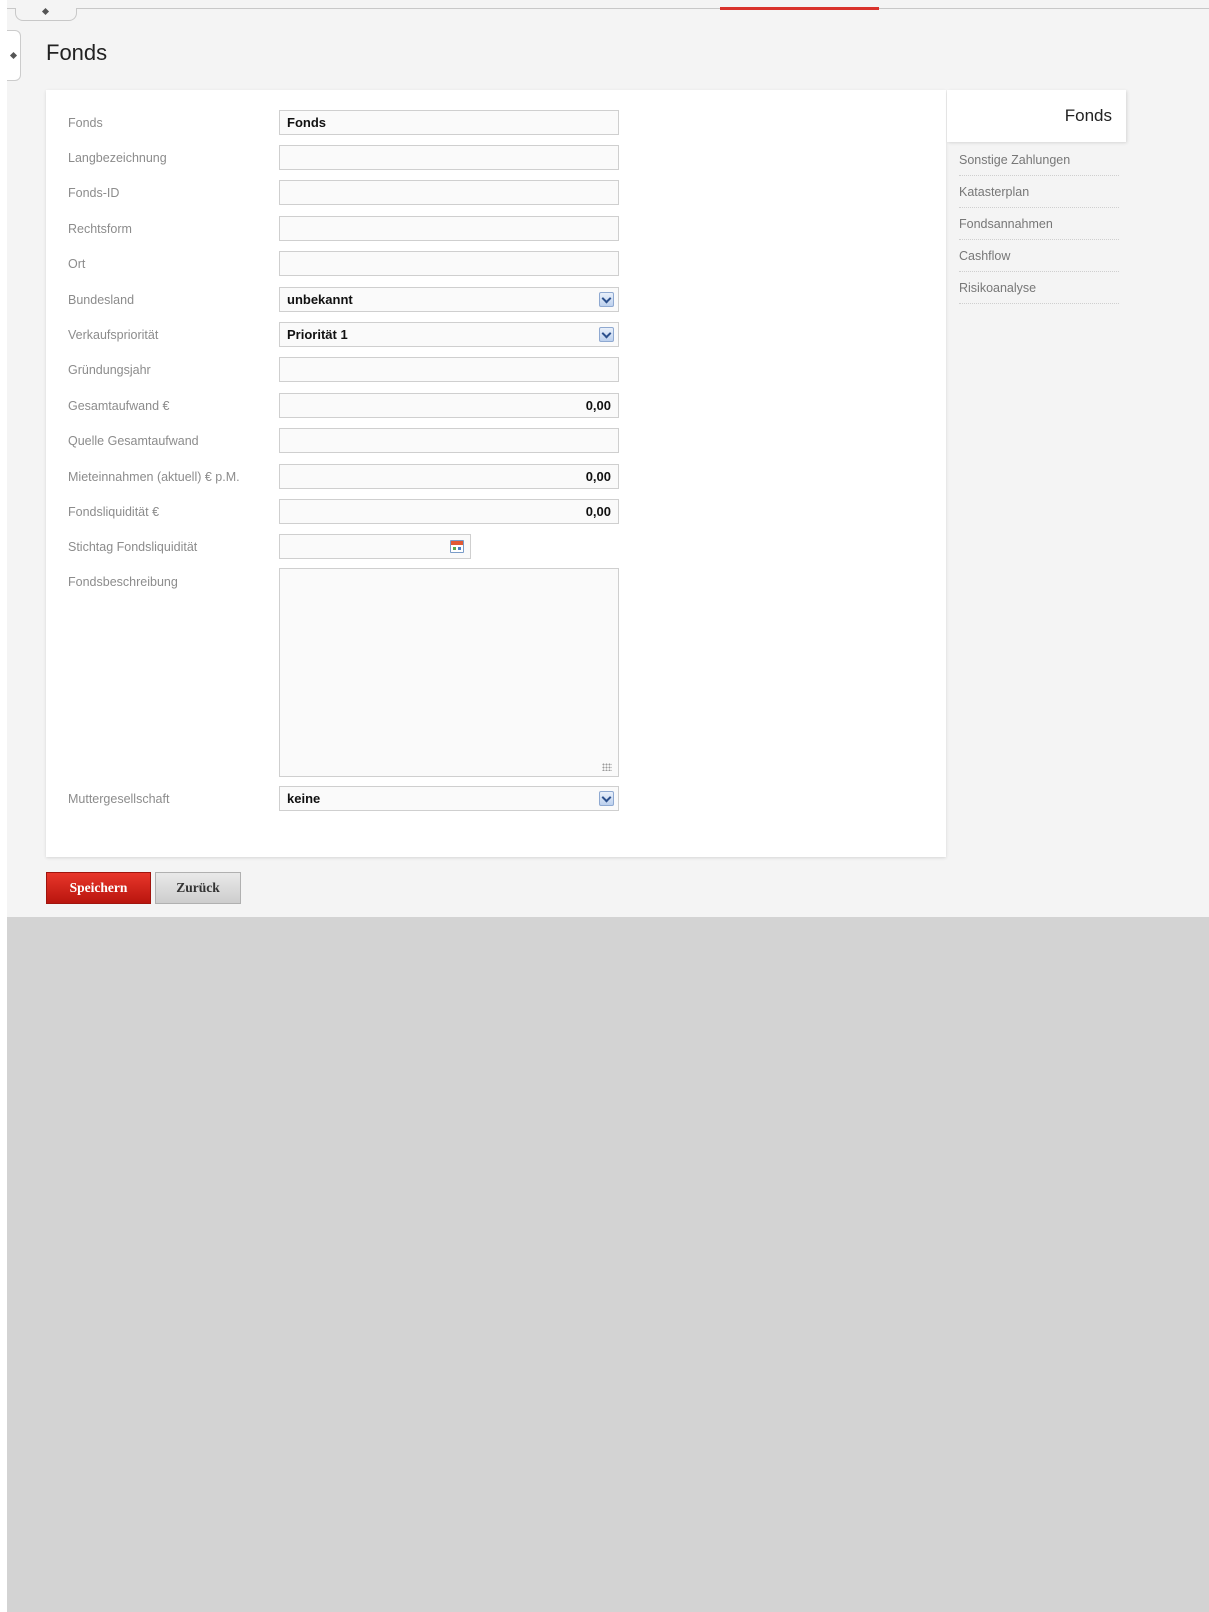 This screenshot has height=1612, width=1209. I want to click on label-fonds-id: Fonds-ID, so click(94, 193).